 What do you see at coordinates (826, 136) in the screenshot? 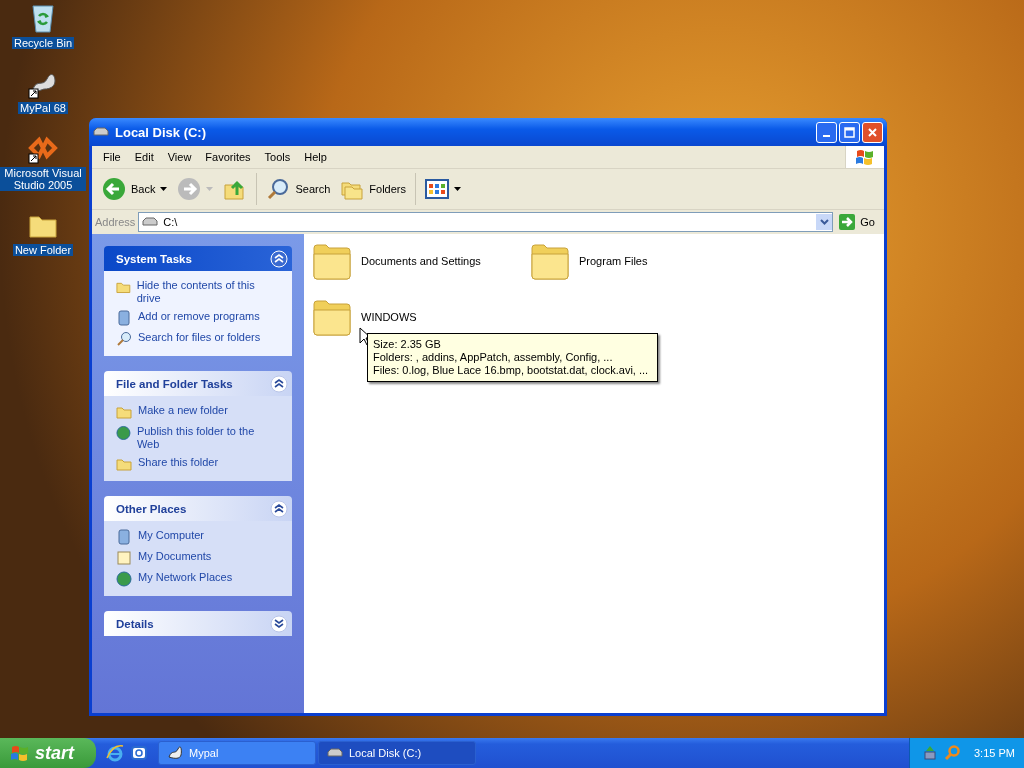
I see `minimize-icon` at bounding box center [826, 136].